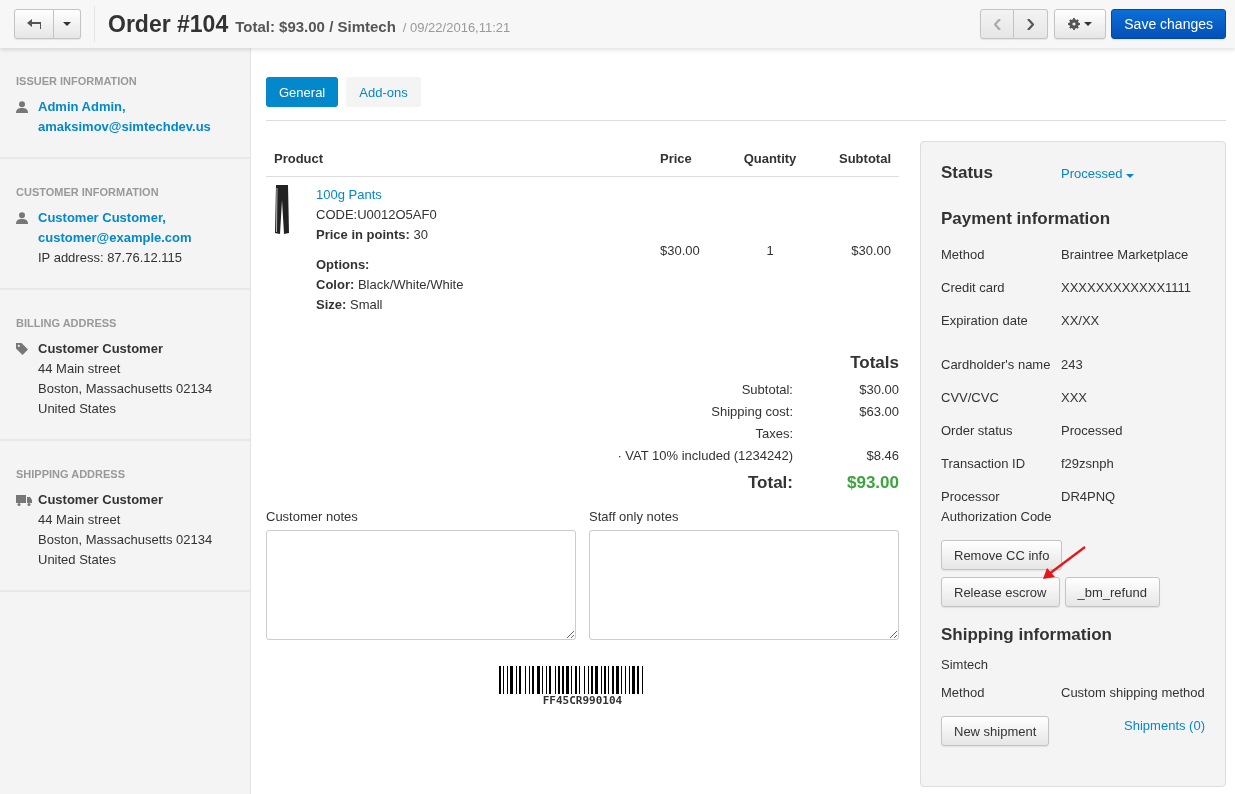 The height and width of the screenshot is (794, 1235). I want to click on field-label: Credit card, so click(973, 288).